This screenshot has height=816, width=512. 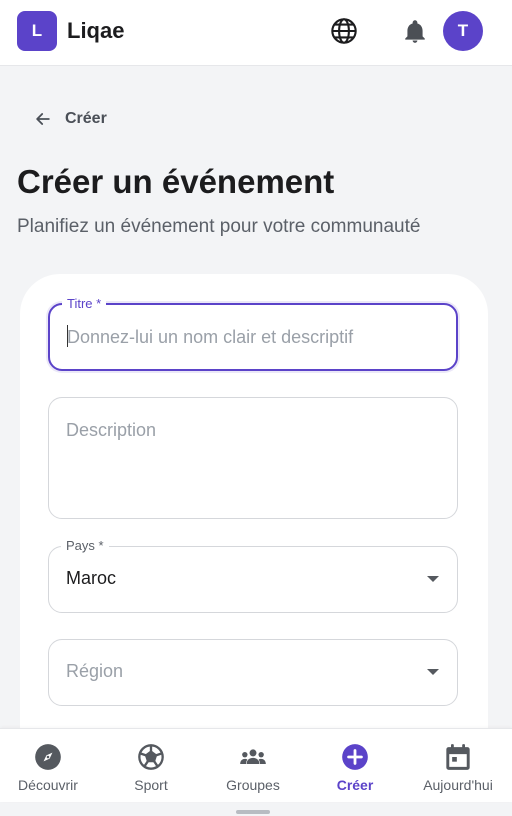 I want to click on nav-label-create: Créer, so click(x=355, y=785).